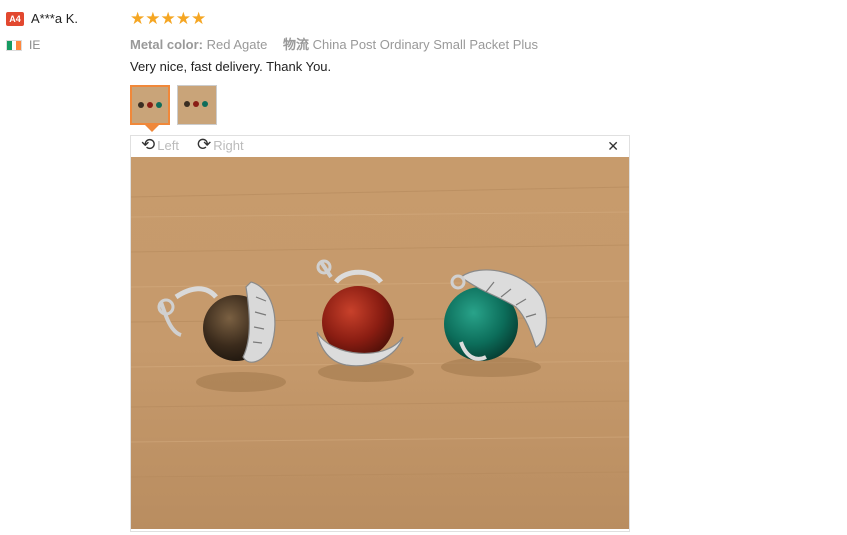 This screenshot has width=847, height=535. Describe the element at coordinates (35, 45) in the screenshot. I see `reviewer-country: IE` at that location.